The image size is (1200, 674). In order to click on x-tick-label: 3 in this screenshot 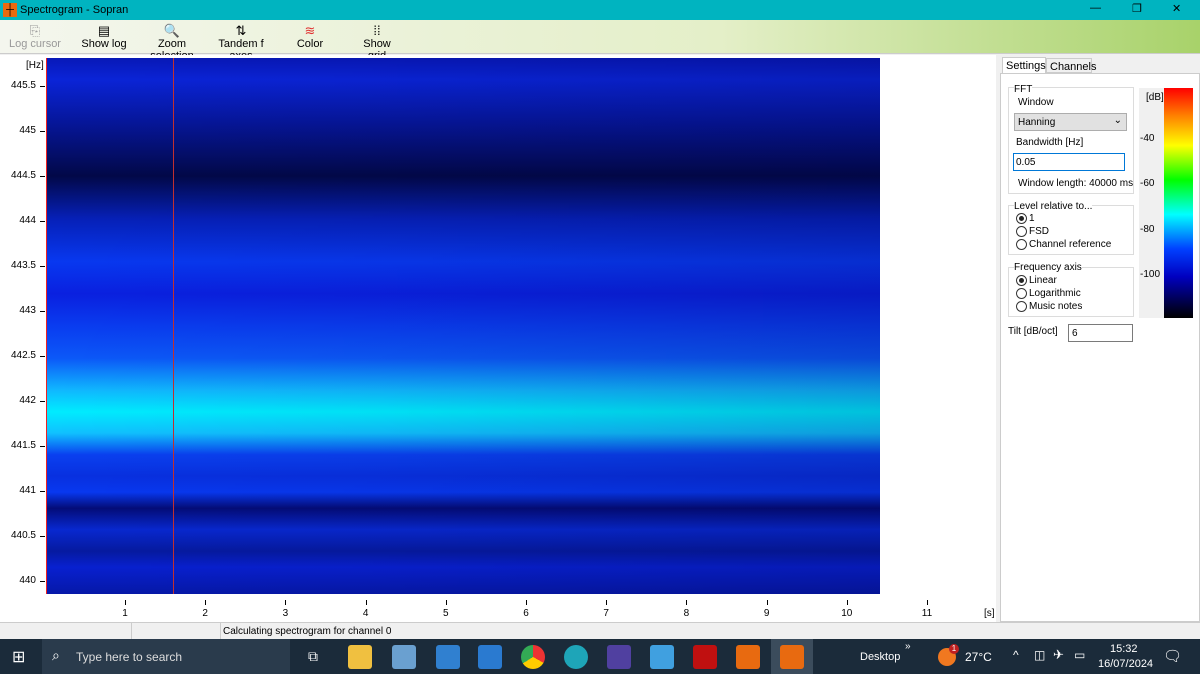, I will do `click(285, 613)`.